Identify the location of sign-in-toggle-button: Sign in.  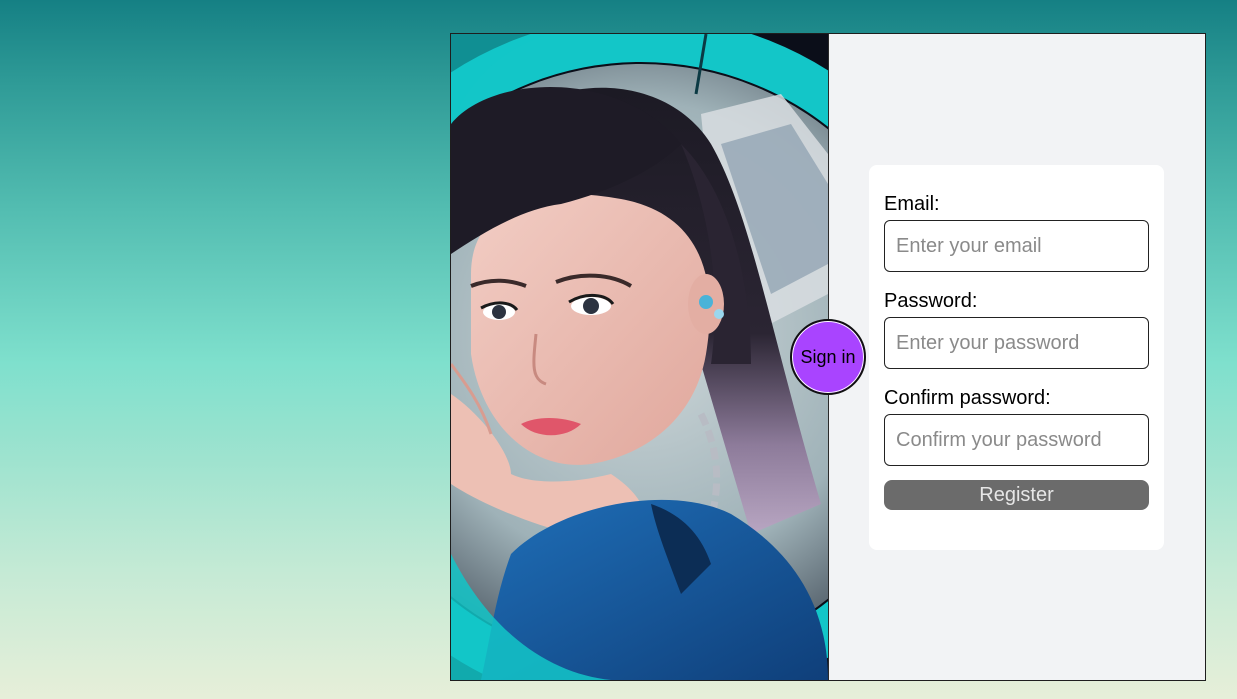
(828, 357).